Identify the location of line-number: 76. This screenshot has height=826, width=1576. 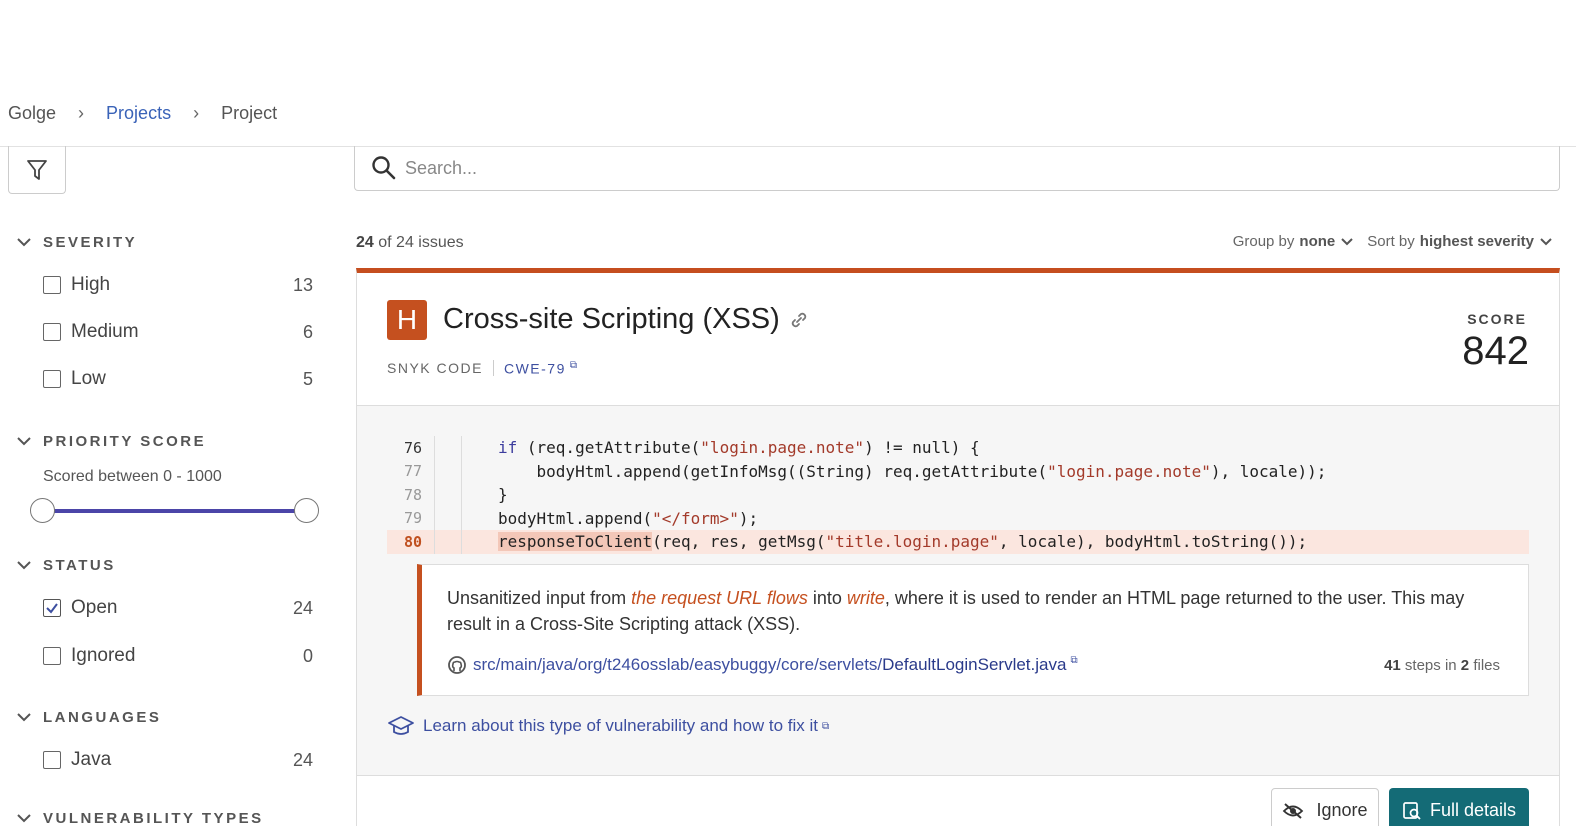
(411, 448).